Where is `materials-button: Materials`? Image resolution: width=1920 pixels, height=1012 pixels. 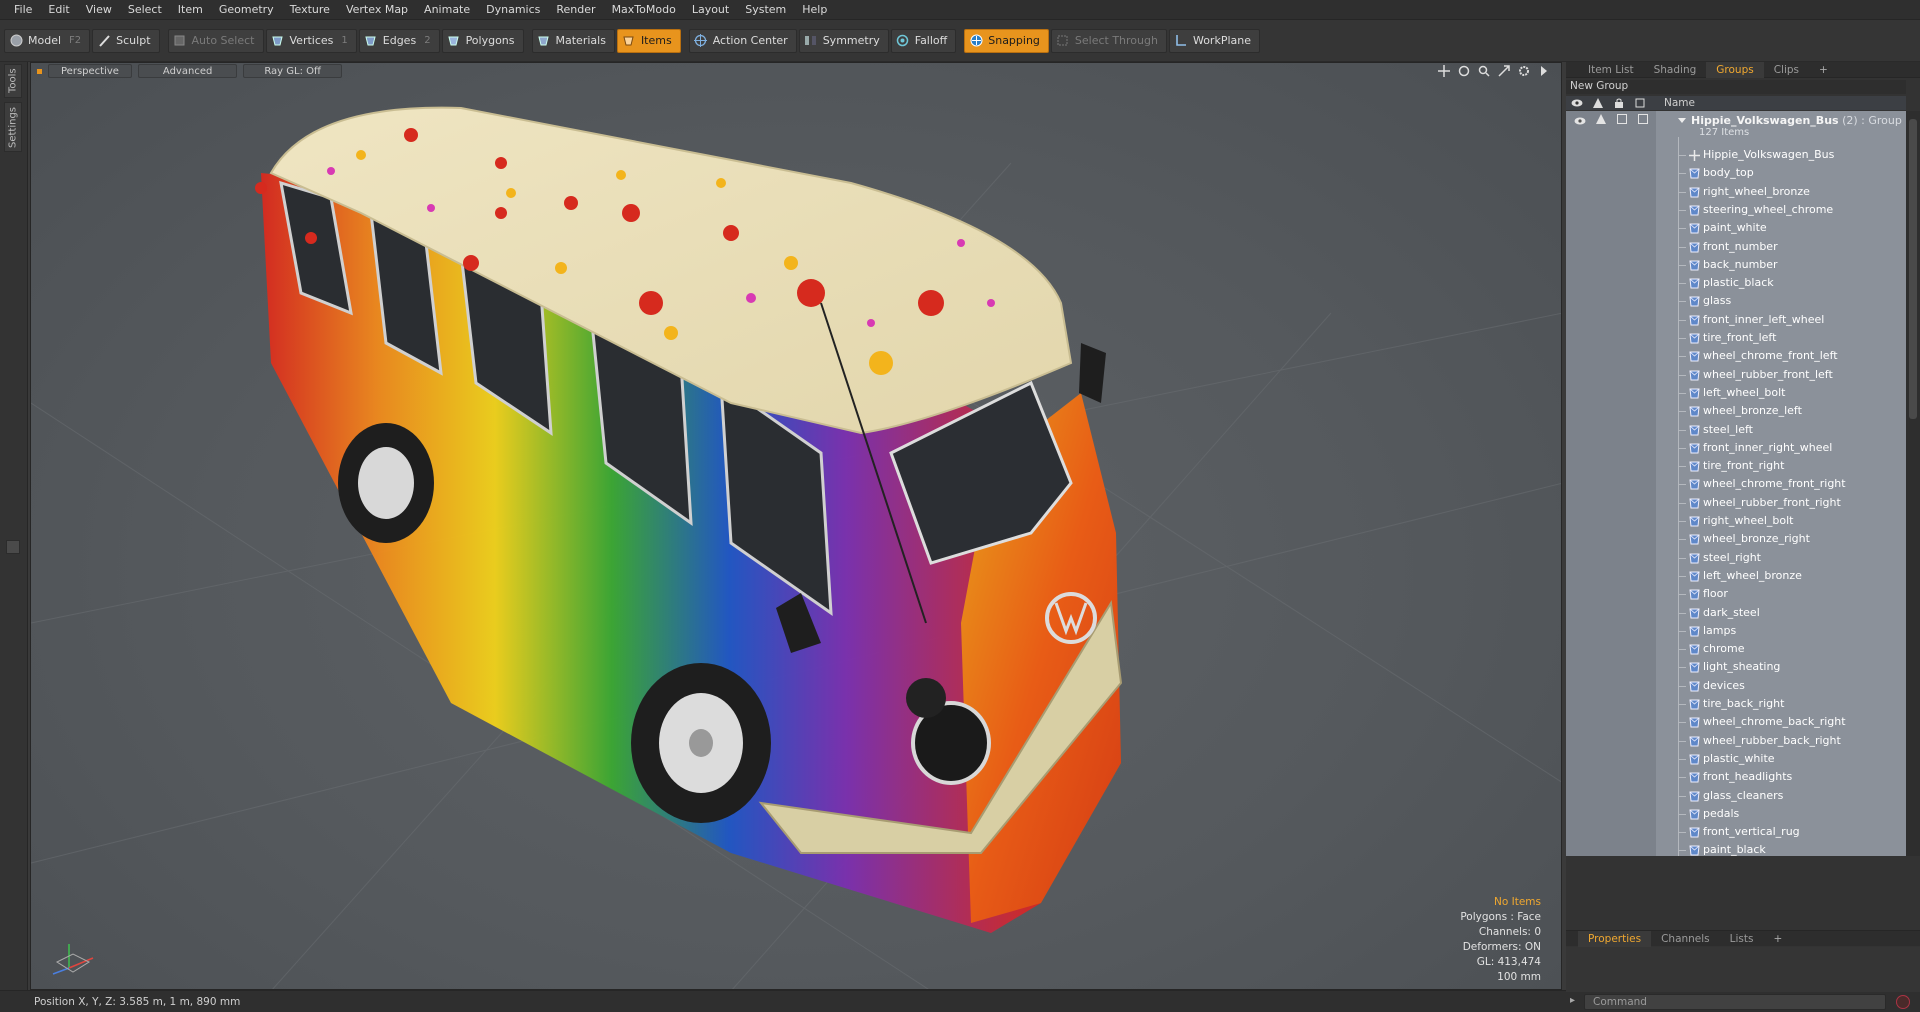 materials-button: Materials is located at coordinates (573, 40).